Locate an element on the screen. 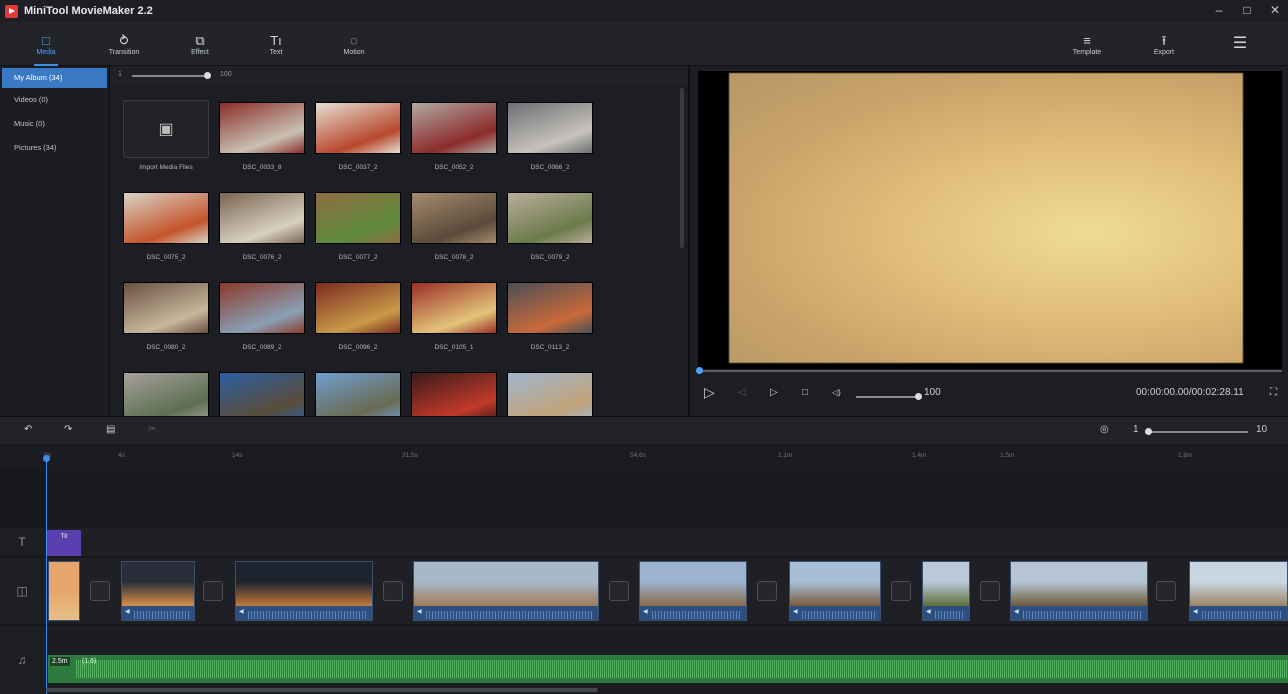 Image resolution: width=1288 pixels, height=694 pixels. volume-knob is located at coordinates (918, 396).